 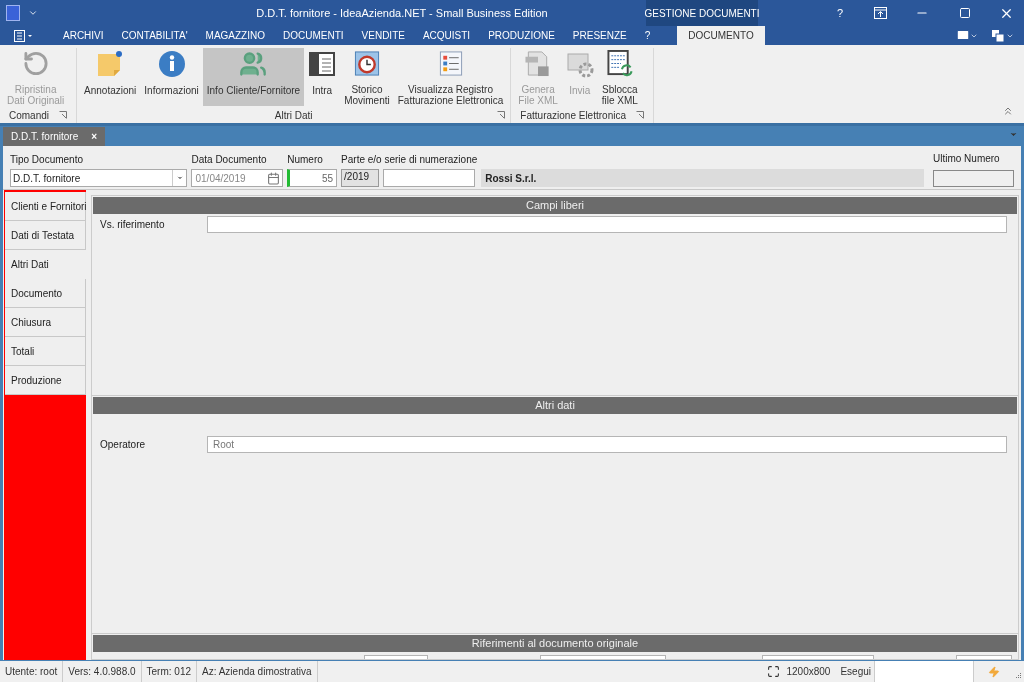 I want to click on panel-icon, so click(x=322, y=64).